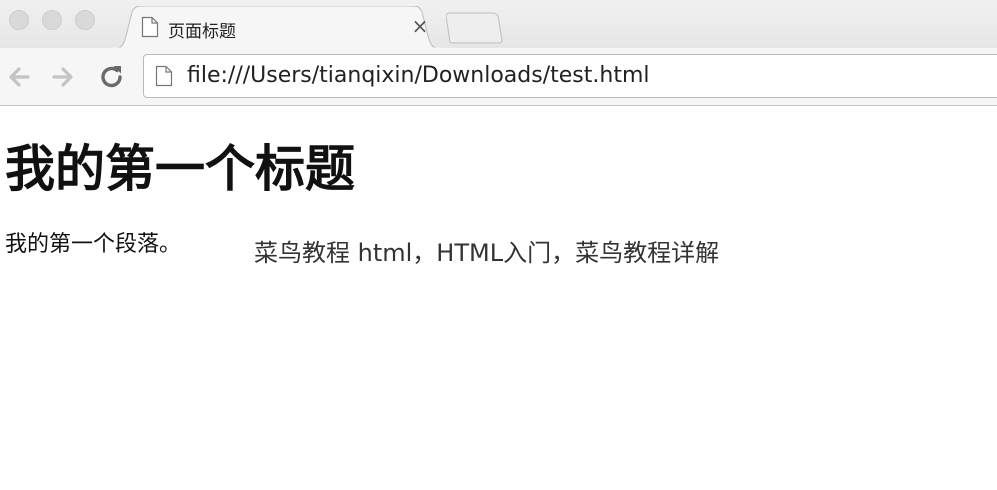 The width and height of the screenshot is (997, 490). What do you see at coordinates (19, 20) in the screenshot?
I see `window-close-icon` at bounding box center [19, 20].